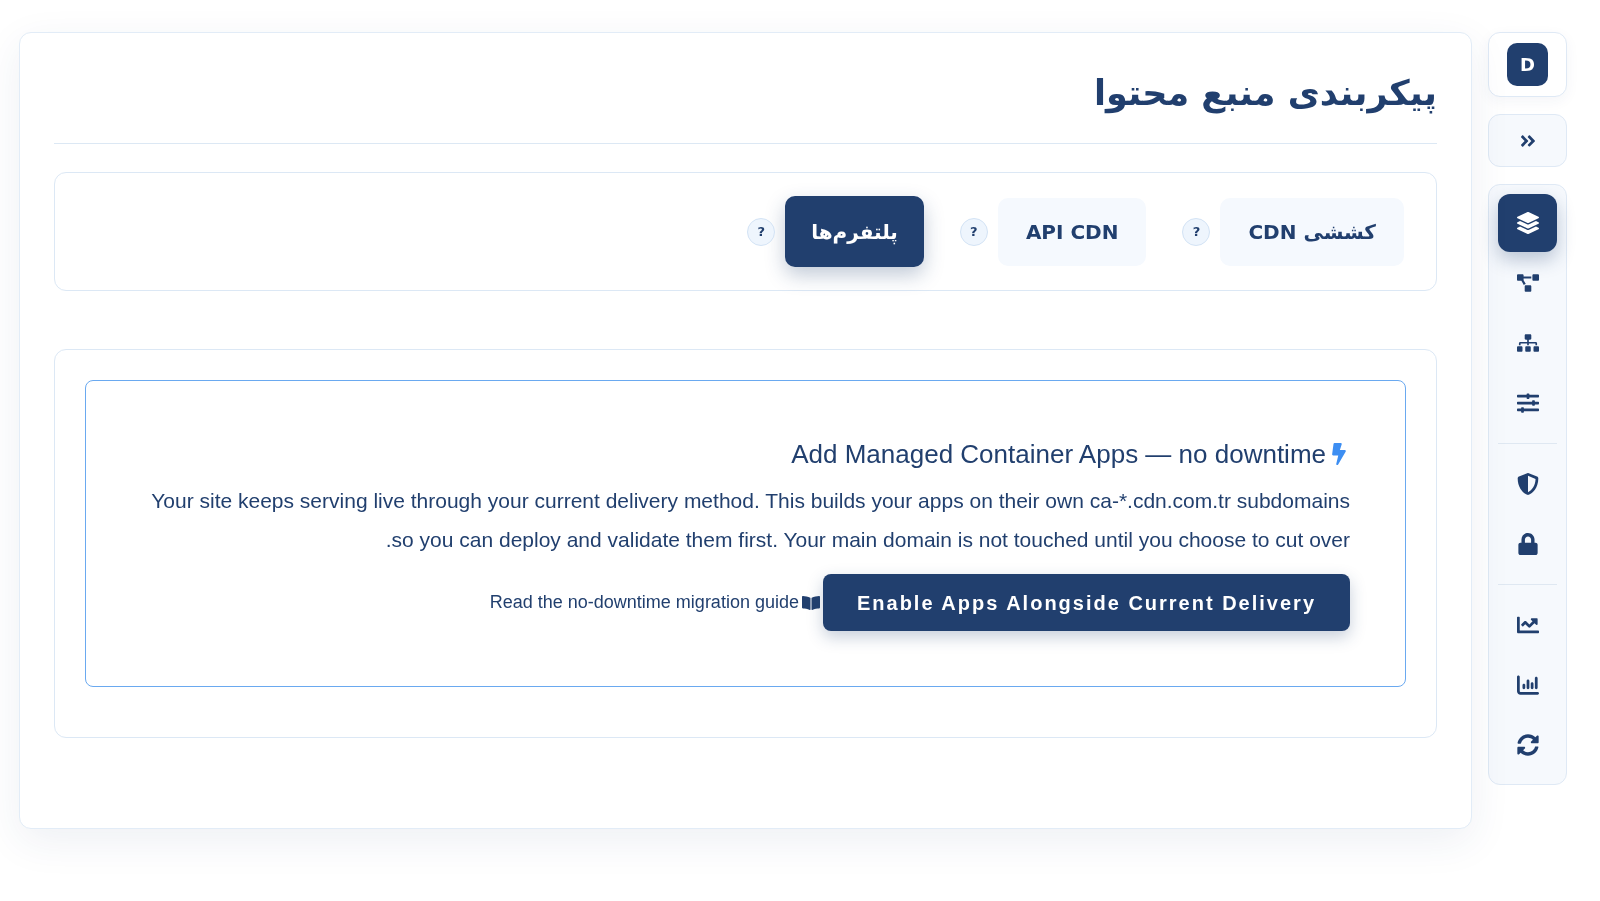  I want to click on enable-apps-button: Enable Apps Alongside Current Delivery, so click(1086, 602).